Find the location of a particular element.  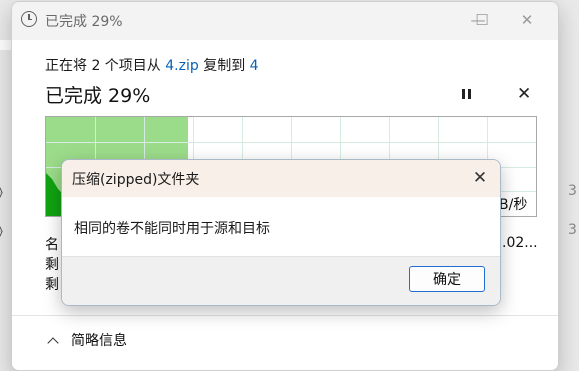

pause-icon is located at coordinates (467, 95).